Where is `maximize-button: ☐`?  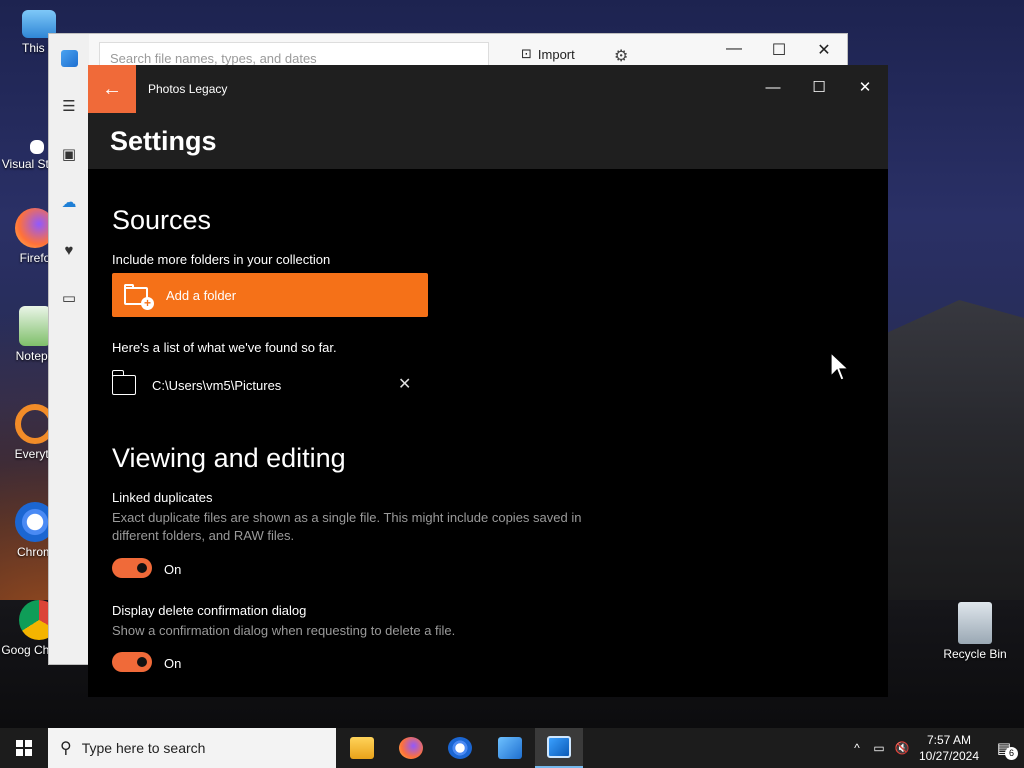
maximize-button: ☐ is located at coordinates (819, 87).